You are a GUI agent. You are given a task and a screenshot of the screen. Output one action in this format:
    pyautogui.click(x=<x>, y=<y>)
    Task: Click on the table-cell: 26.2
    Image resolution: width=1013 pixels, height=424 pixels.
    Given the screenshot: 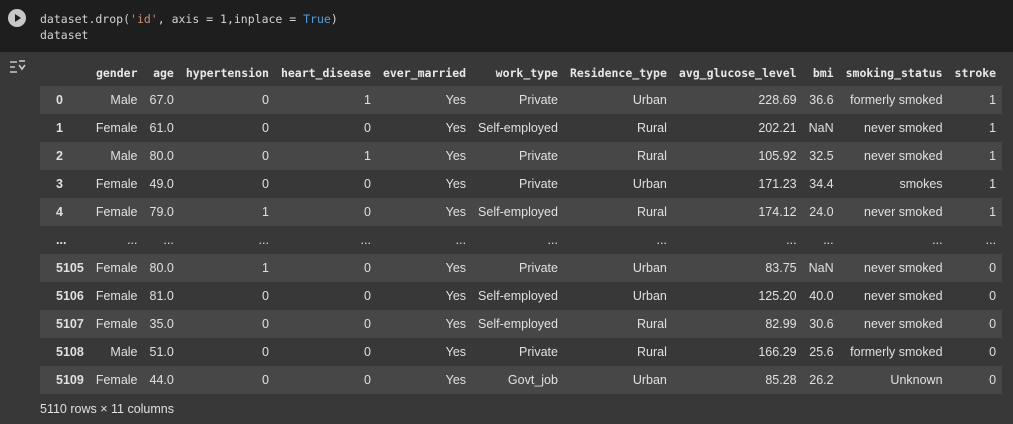 What is the action you would take?
    pyautogui.click(x=821, y=380)
    